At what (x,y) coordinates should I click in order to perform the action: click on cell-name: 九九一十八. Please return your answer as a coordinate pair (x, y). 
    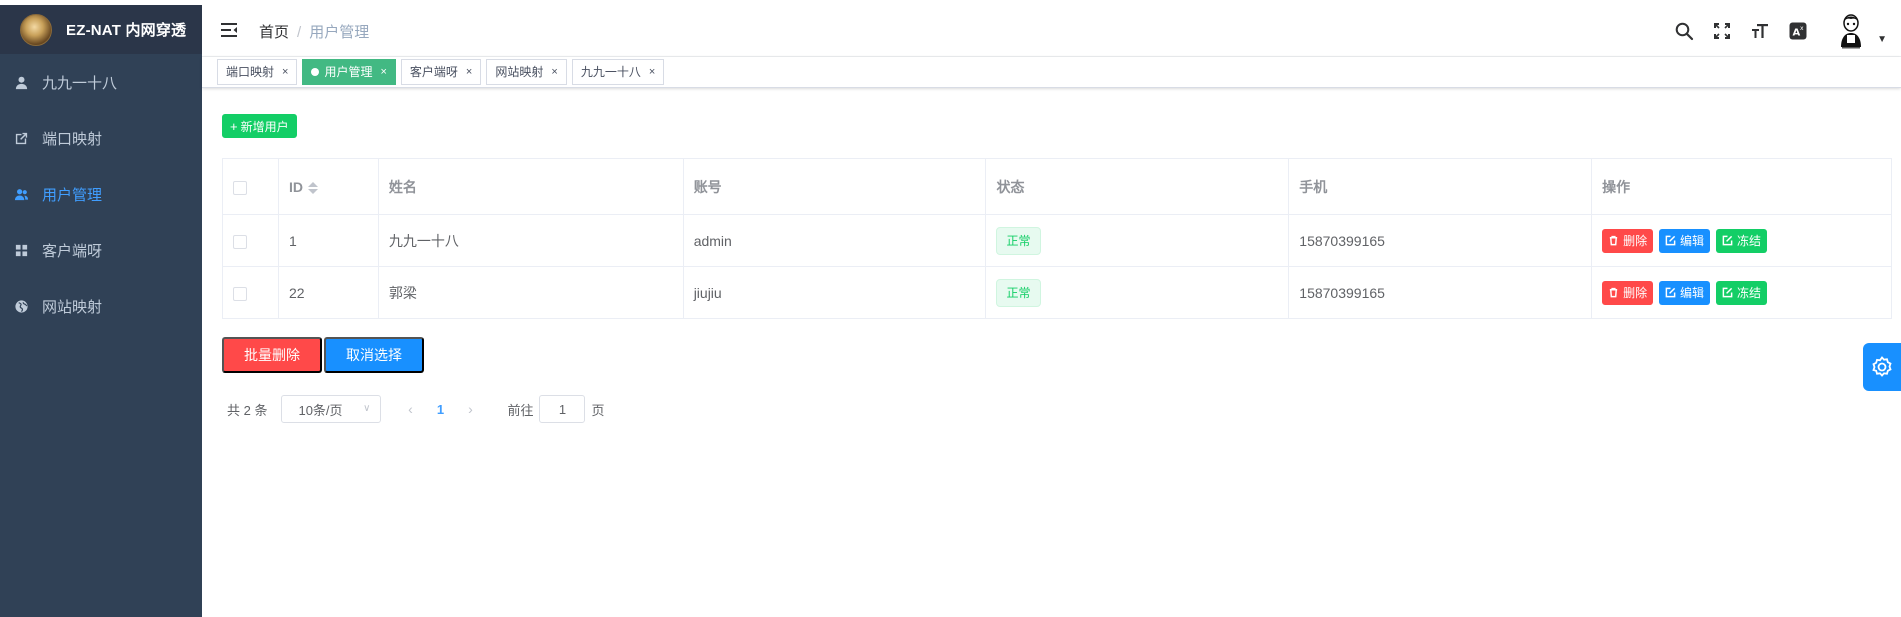
    Looking at the image, I should click on (530, 240).